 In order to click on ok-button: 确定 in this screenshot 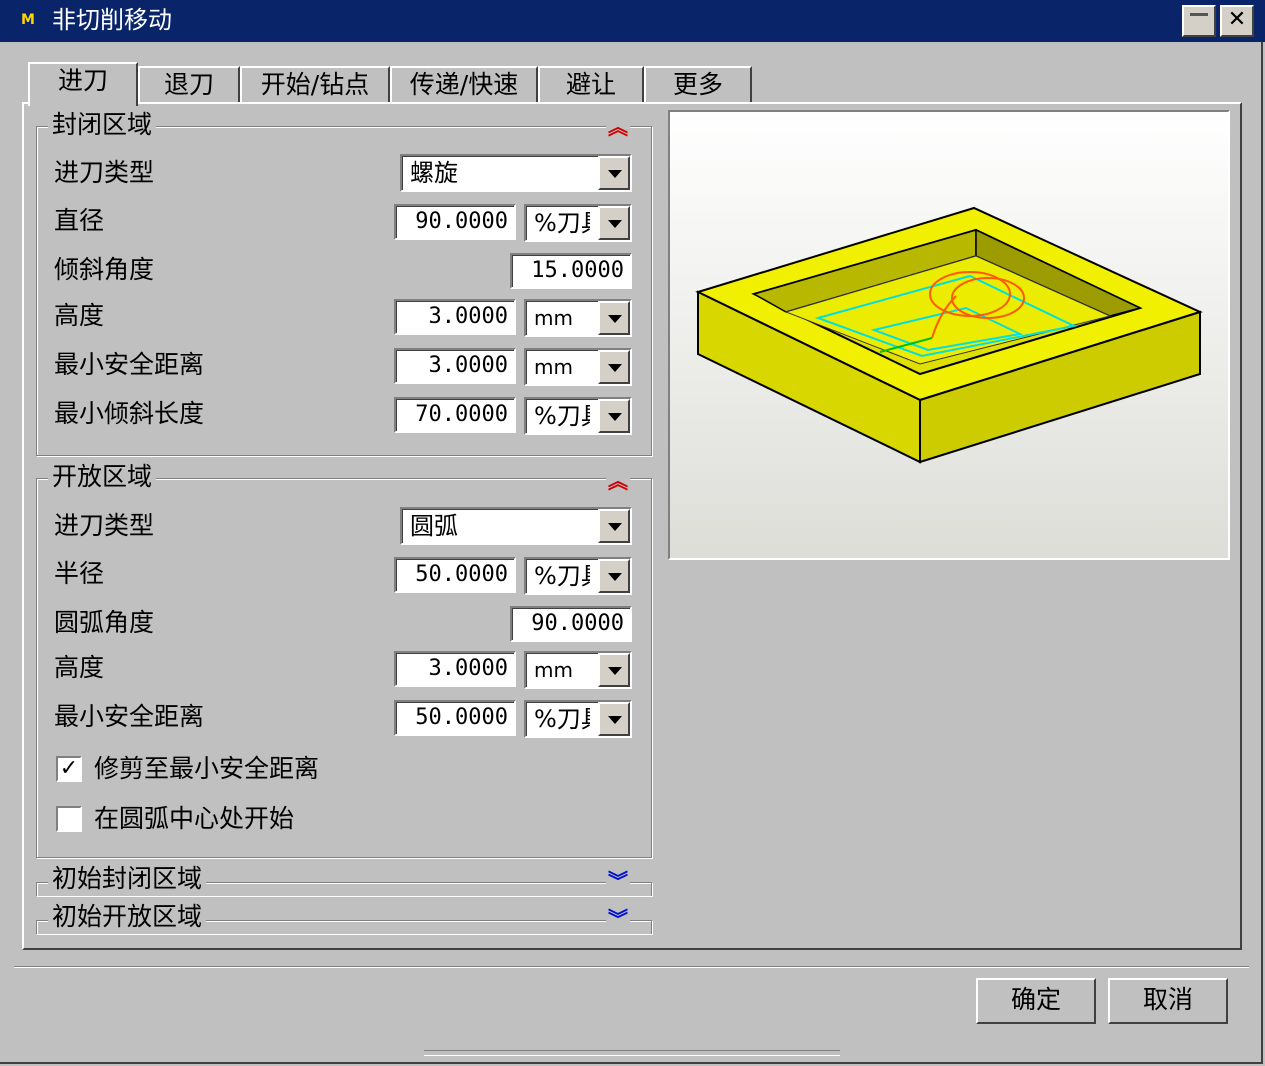, I will do `click(1036, 1001)`.